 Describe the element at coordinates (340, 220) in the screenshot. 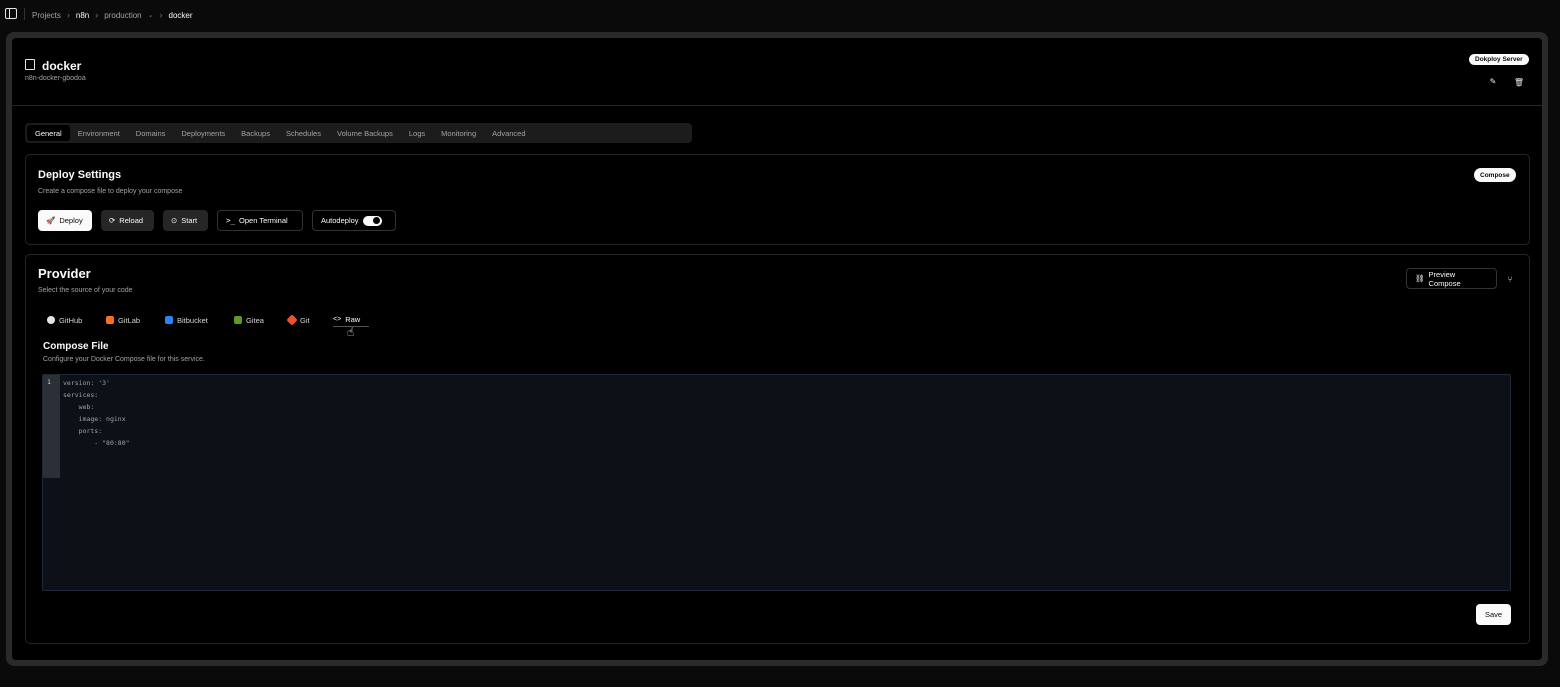

I see `autodeploy-label: Autodeploy` at that location.